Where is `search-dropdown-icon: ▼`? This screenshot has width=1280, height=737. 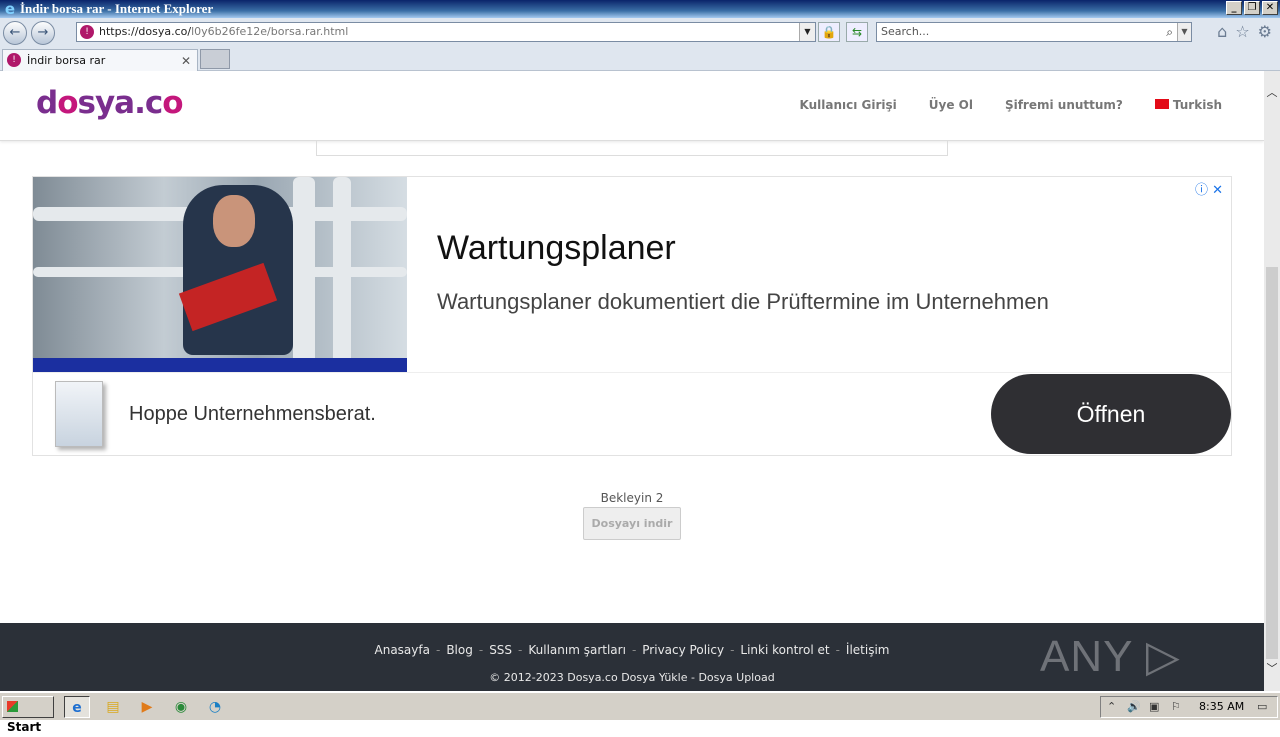 search-dropdown-icon: ▼ is located at coordinates (1184, 32).